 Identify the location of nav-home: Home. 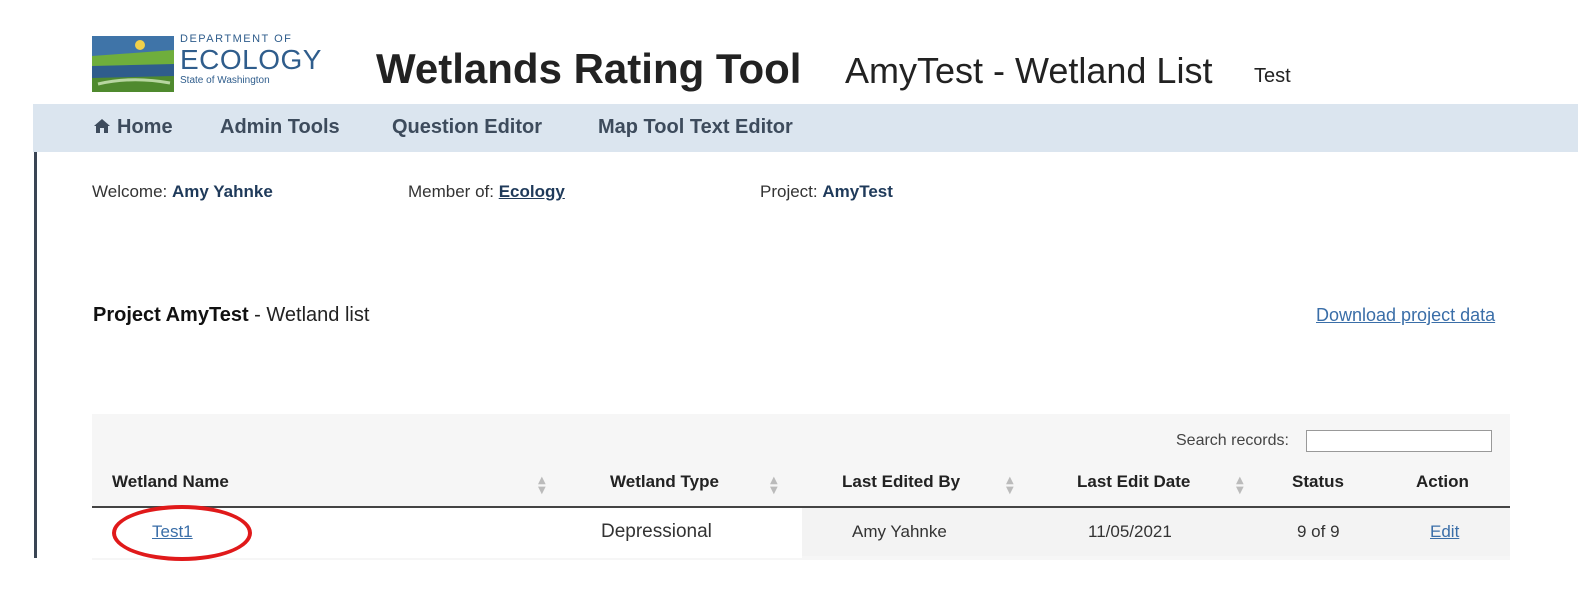
(133, 127).